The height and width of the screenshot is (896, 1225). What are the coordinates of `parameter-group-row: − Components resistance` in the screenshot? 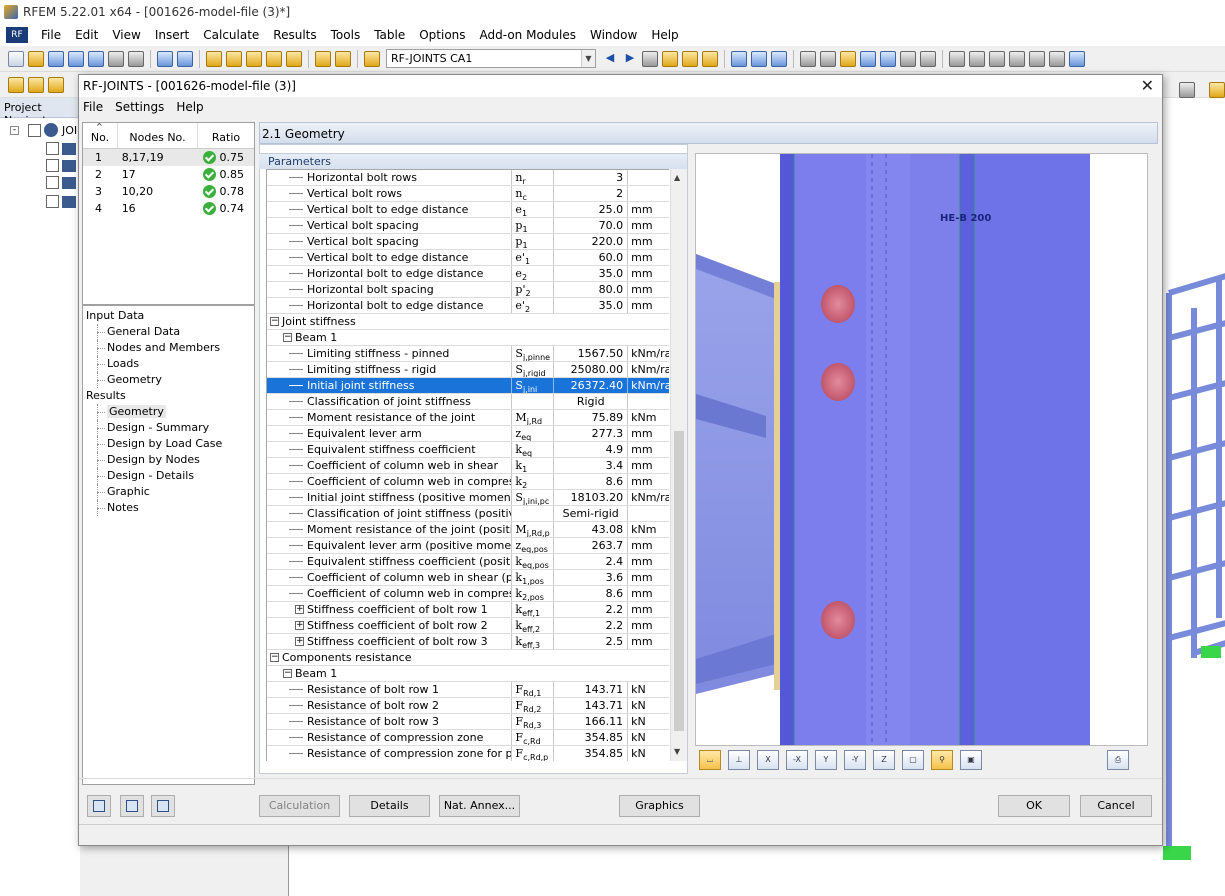 It's located at (468, 658).